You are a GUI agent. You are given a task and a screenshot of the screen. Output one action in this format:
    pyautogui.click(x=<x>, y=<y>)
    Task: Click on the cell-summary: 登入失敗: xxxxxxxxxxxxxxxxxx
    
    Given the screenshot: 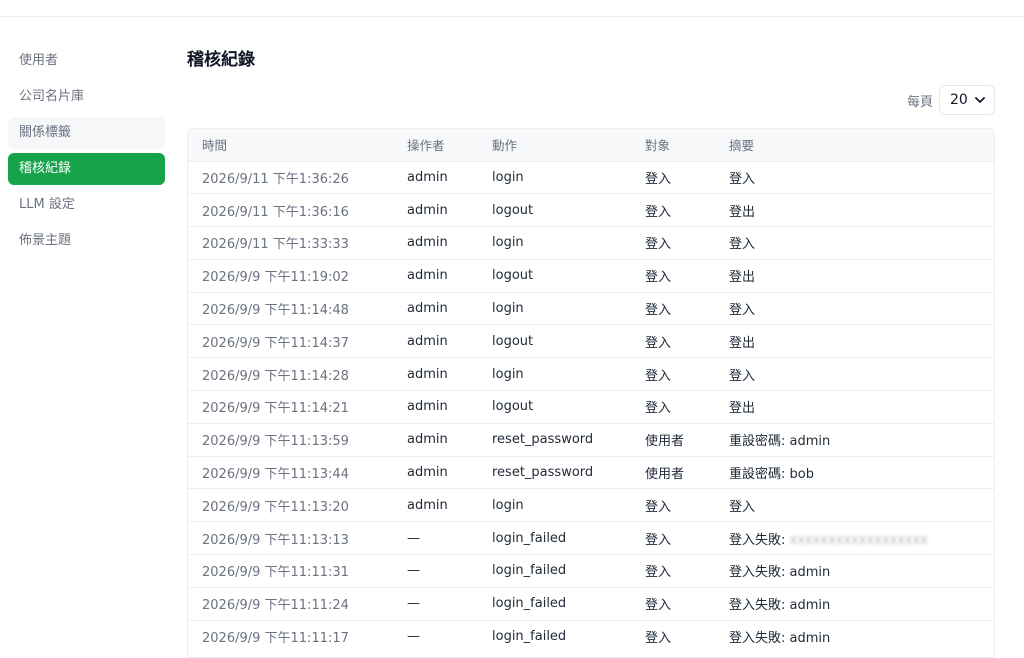 What is the action you would take?
    pyautogui.click(x=854, y=538)
    